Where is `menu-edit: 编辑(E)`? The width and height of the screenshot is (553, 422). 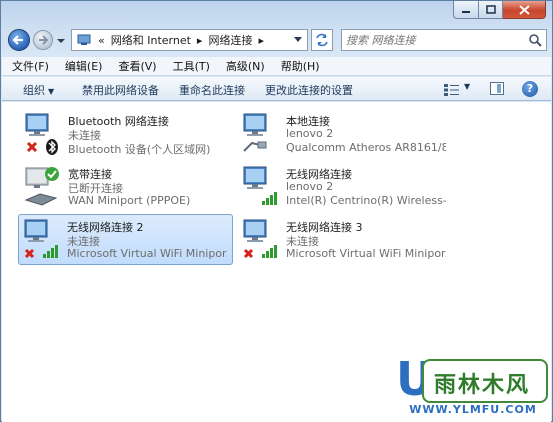 menu-edit: 编辑(E) is located at coordinates (84, 66).